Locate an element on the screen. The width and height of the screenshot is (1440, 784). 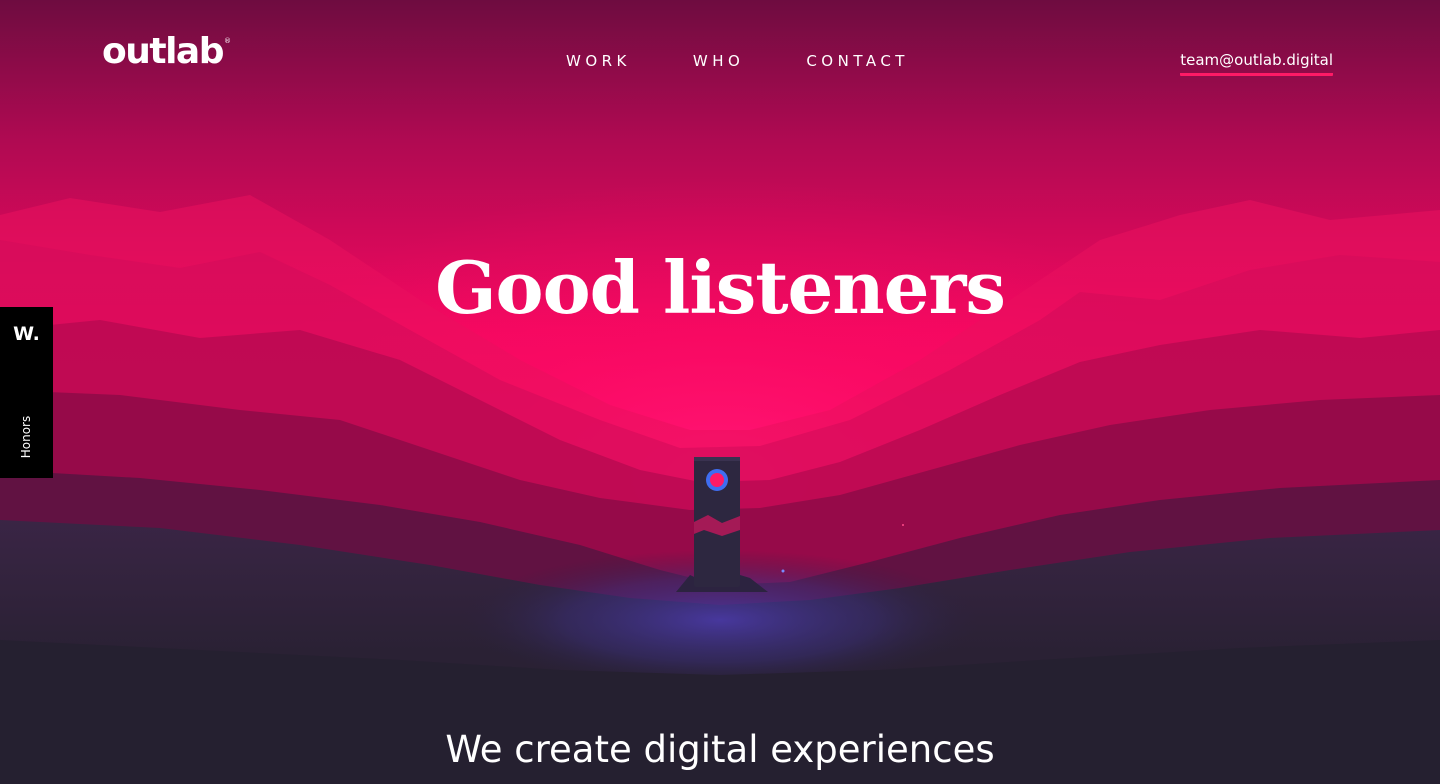
honors-label: Honors is located at coordinates (26, 437).